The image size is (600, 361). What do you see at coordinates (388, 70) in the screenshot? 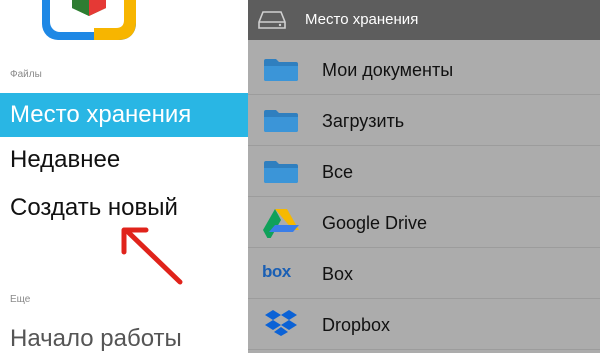
I see `storage-item-label: Мои документы` at bounding box center [388, 70].